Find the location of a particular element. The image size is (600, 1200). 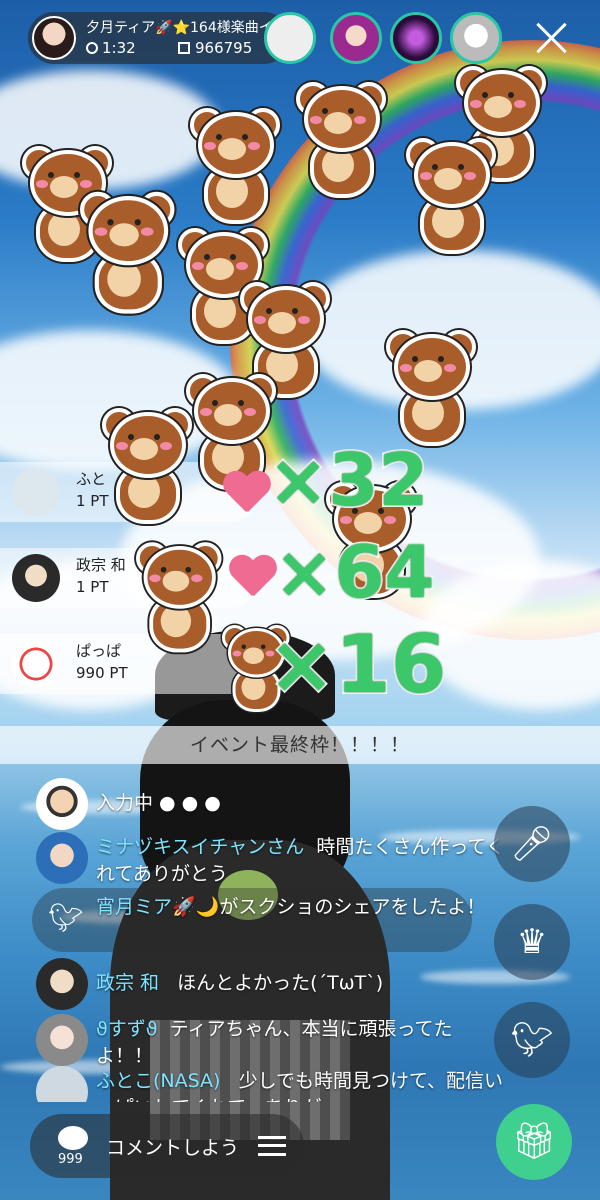

host-avatar is located at coordinates (54, 38).